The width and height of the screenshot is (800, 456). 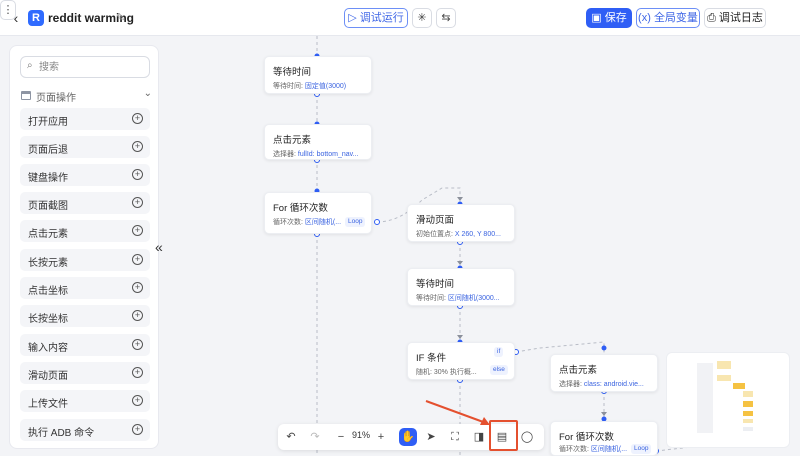 What do you see at coordinates (571, 384) in the screenshot?
I see `node-sub-label: 选择器:` at bounding box center [571, 384].